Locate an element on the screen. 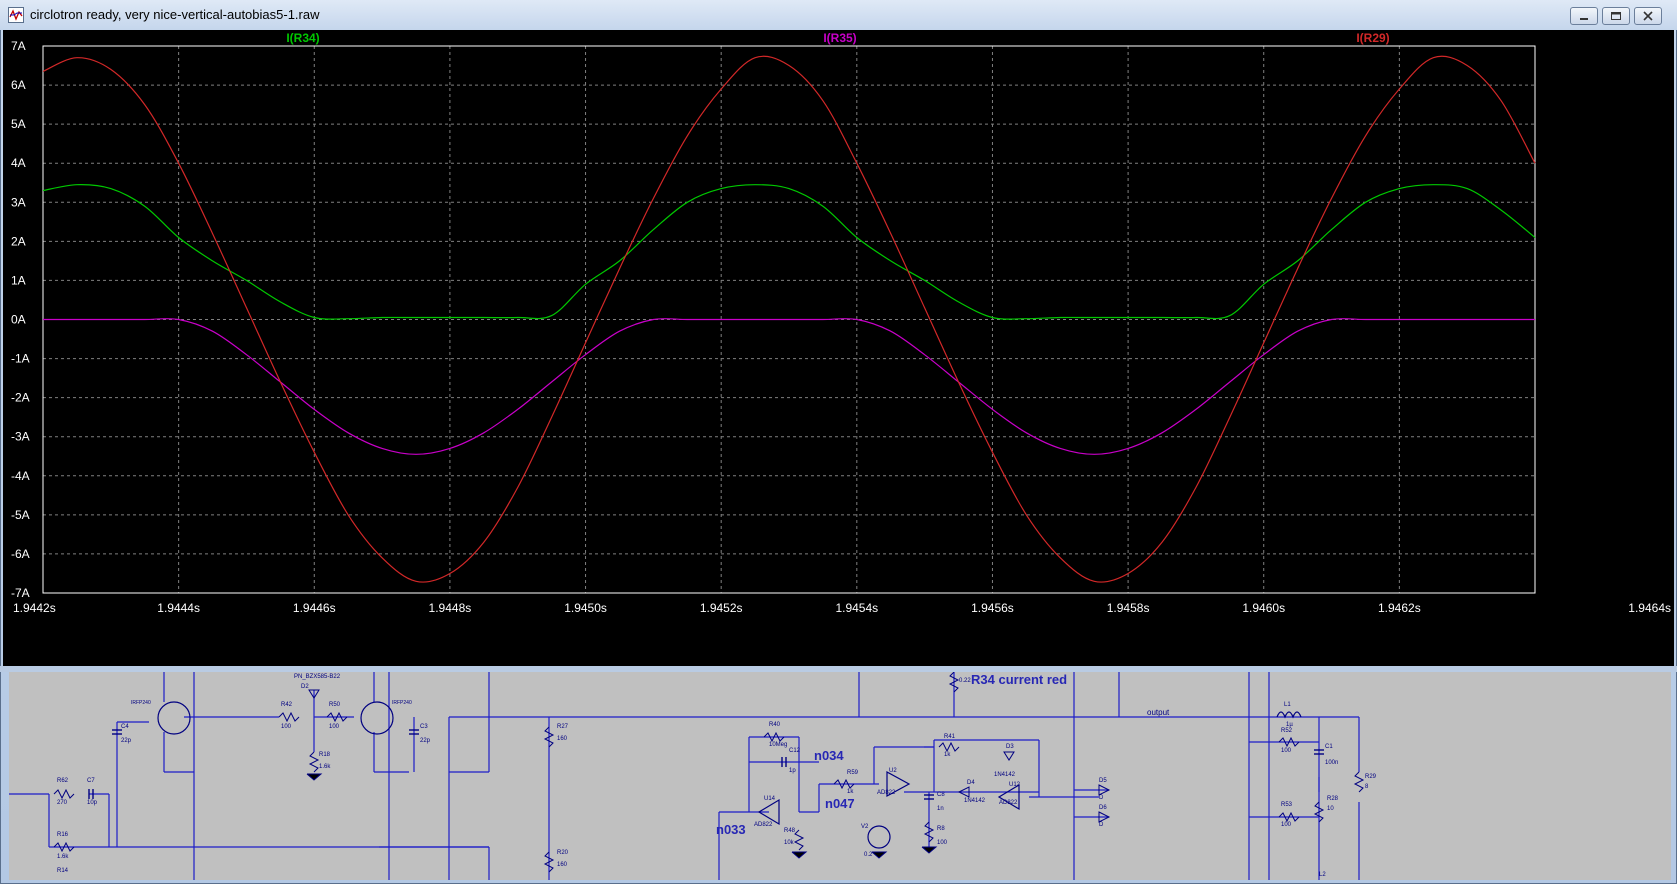 The image size is (1677, 884). c1-value: 100n is located at coordinates (1332, 763).